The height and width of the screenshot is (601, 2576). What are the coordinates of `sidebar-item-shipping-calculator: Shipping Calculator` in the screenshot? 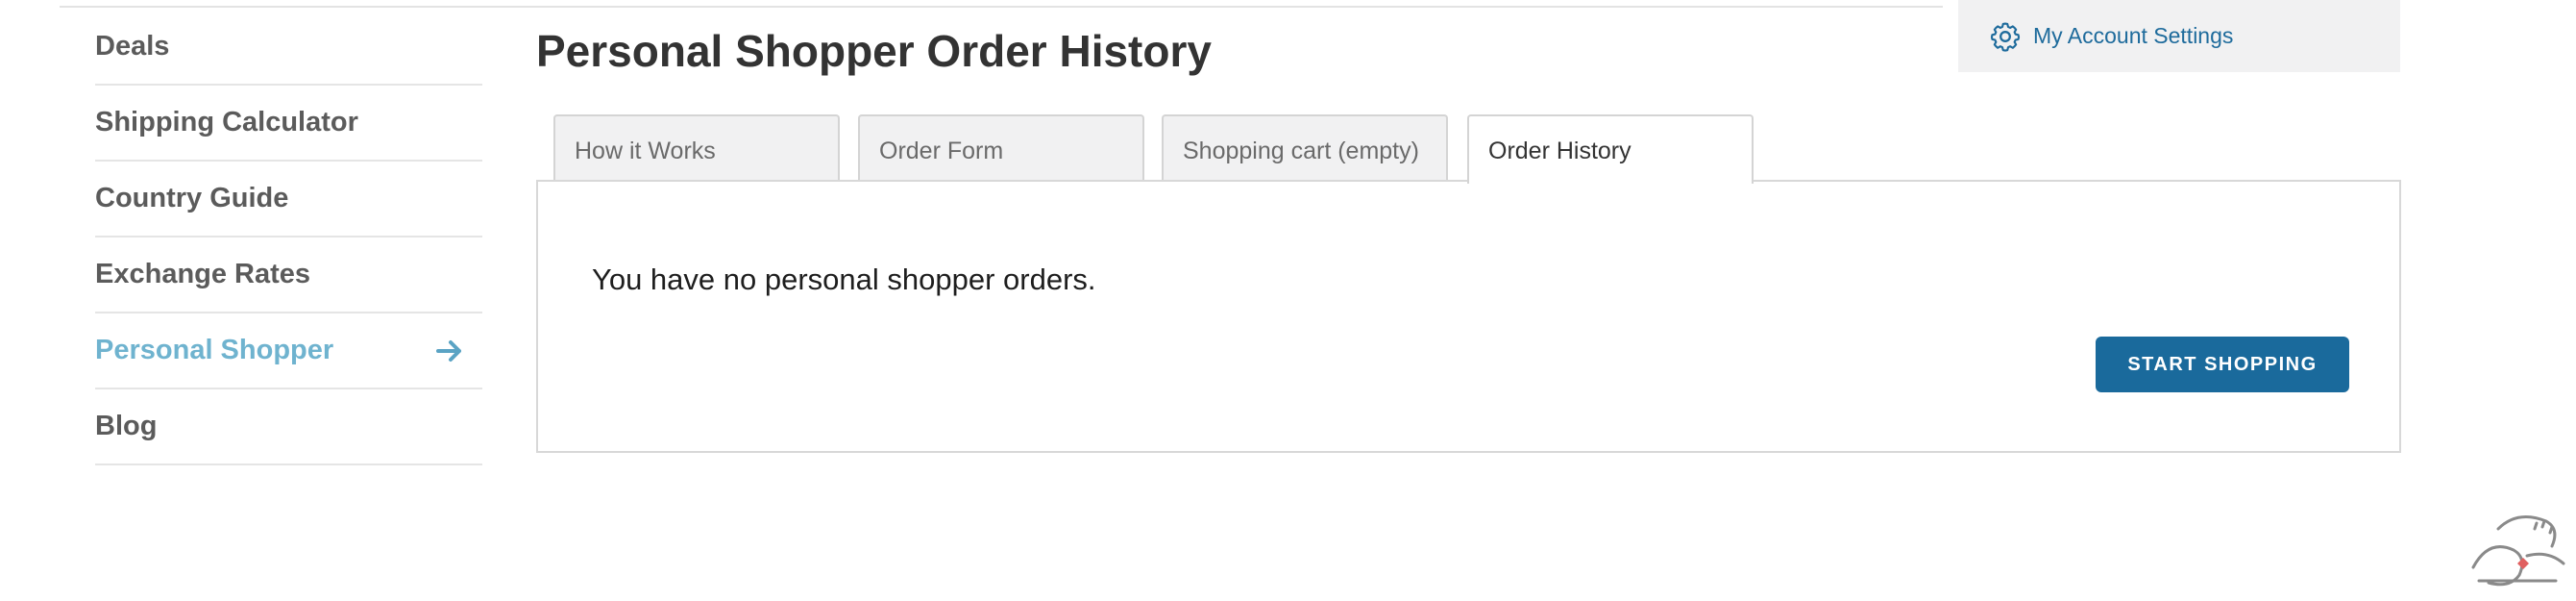 It's located at (288, 124).